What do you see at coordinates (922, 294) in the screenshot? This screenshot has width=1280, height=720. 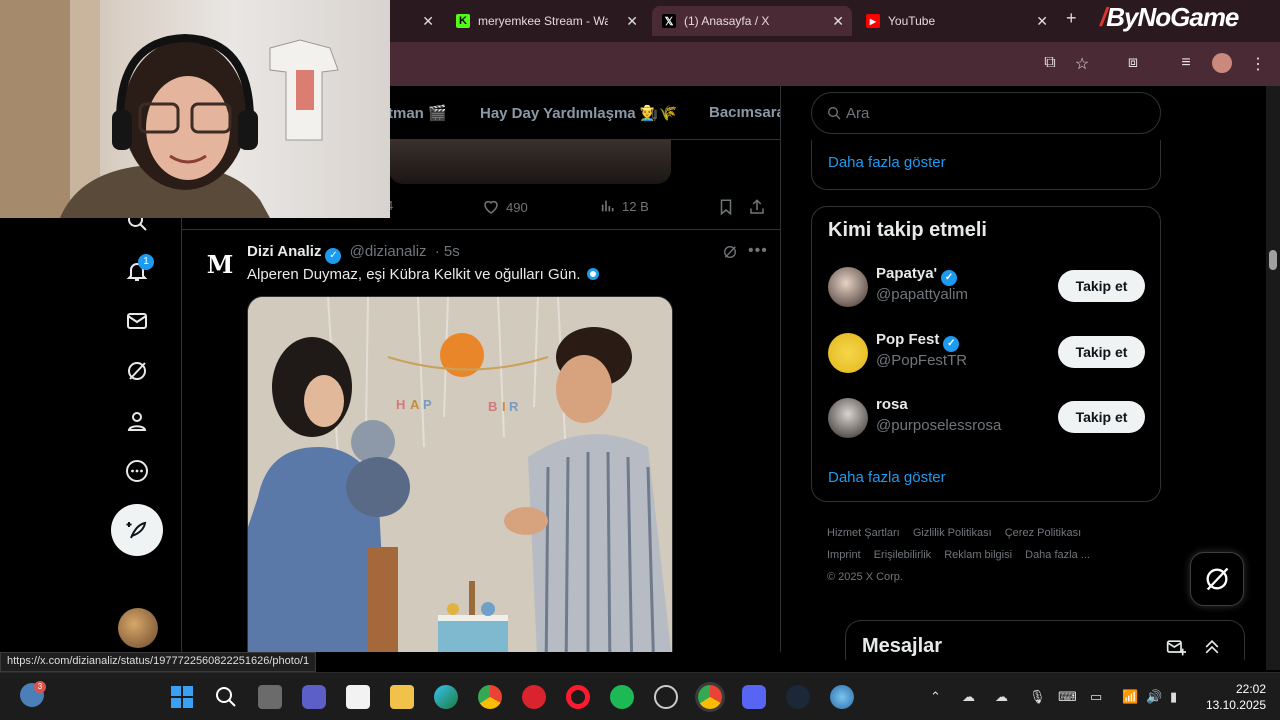 I see `suggestion-handle: @papattyalim` at bounding box center [922, 294].